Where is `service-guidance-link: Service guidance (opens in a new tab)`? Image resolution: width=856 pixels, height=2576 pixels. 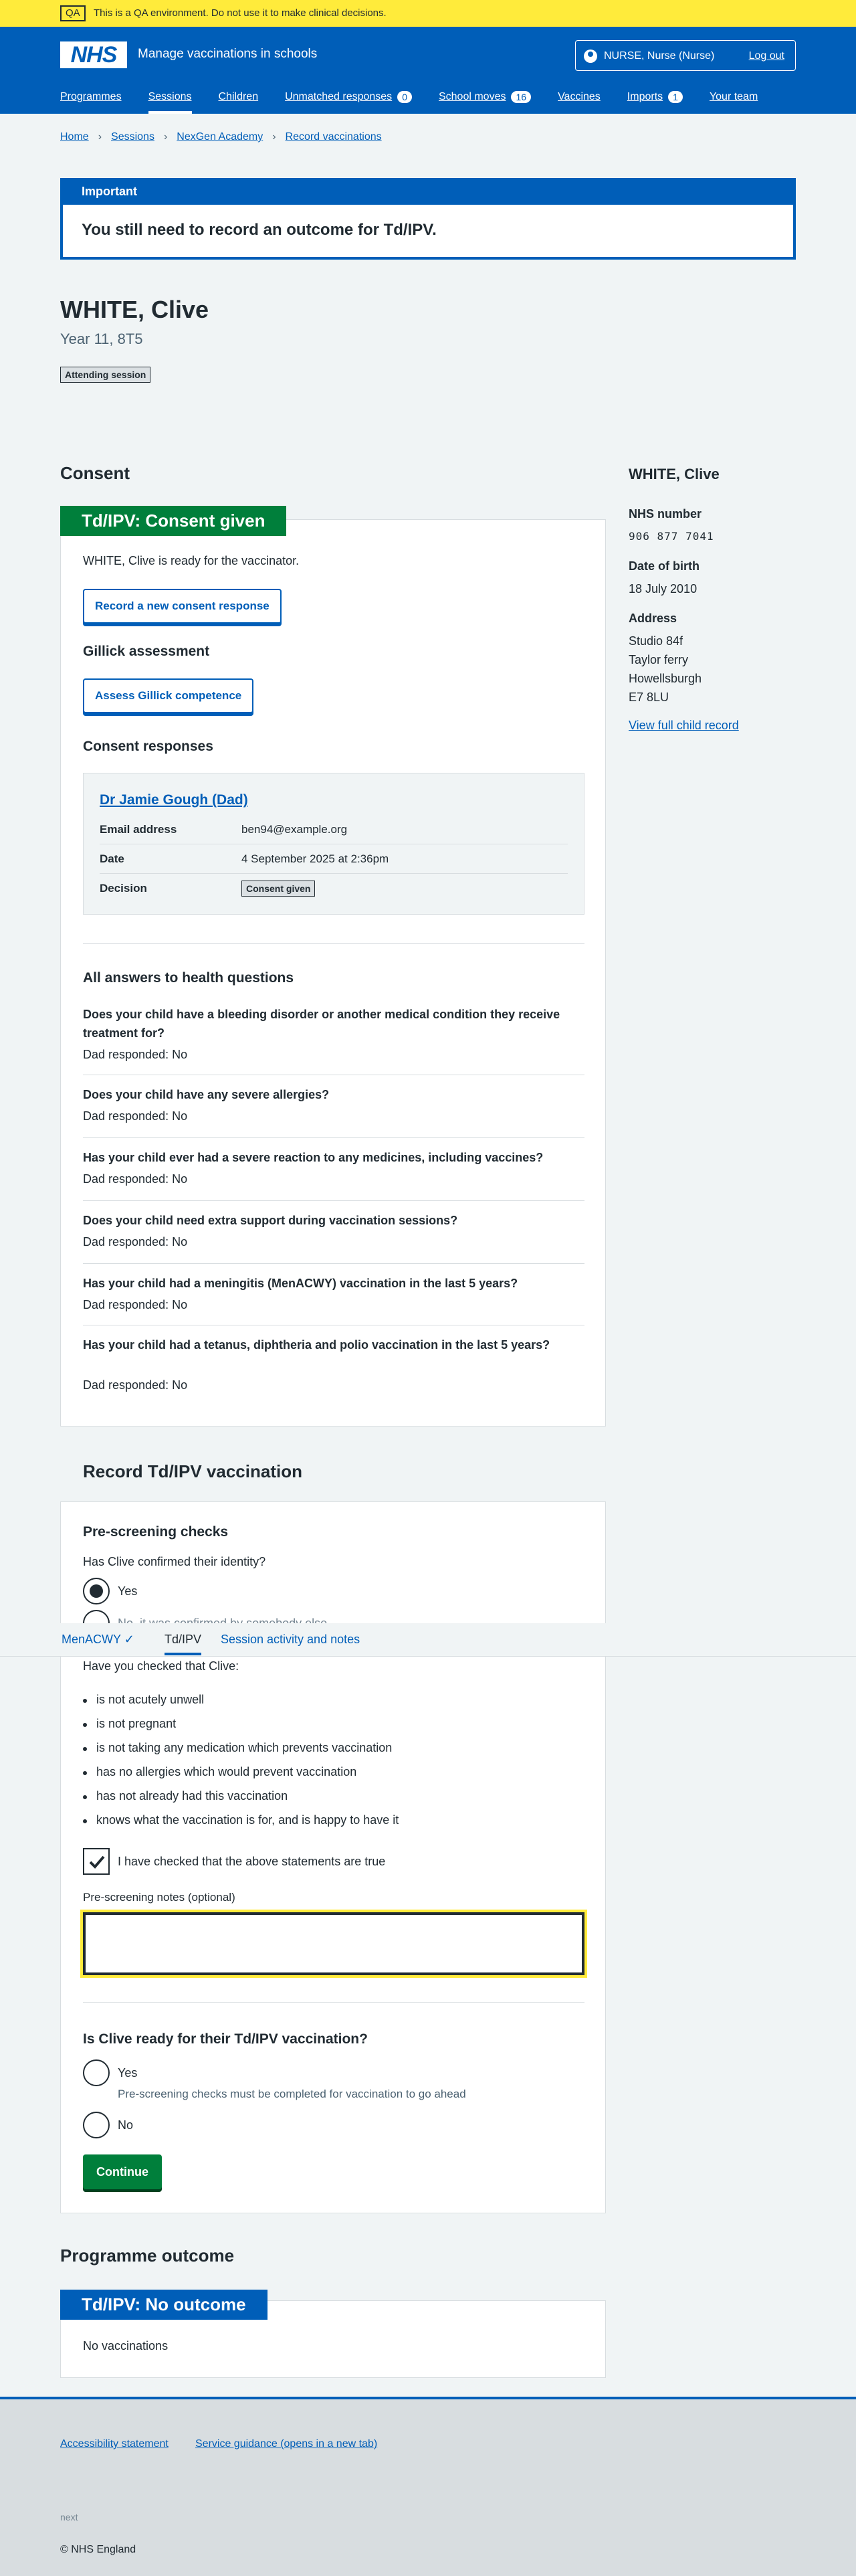
service-guidance-link: Service guidance (opens in a new tab) is located at coordinates (286, 2444).